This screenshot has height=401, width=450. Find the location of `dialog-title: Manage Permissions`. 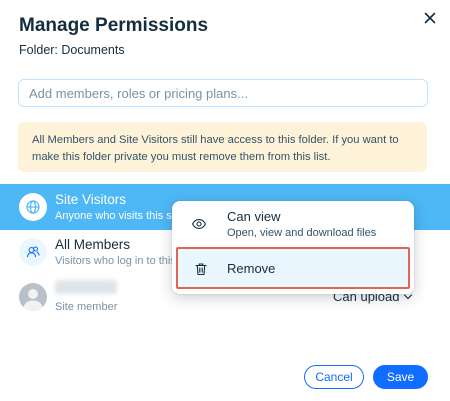

dialog-title: Manage Permissions is located at coordinates (114, 25).